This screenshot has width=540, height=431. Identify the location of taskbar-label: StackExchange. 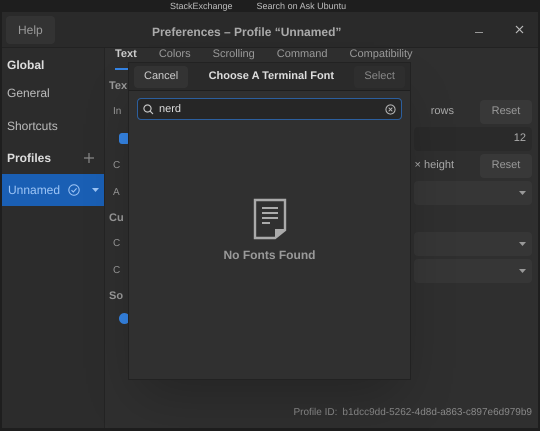
(201, 6).